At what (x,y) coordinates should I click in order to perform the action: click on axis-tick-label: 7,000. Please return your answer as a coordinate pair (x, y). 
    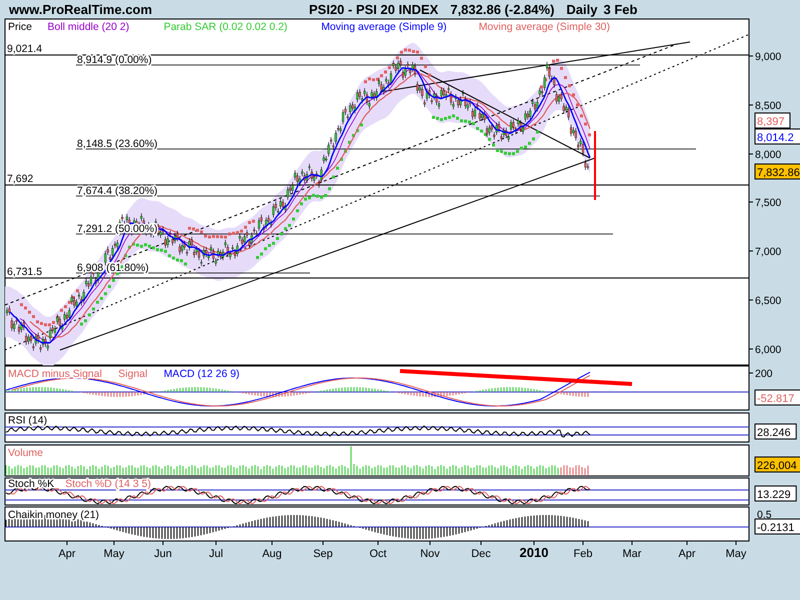
    Looking at the image, I should click on (765, 252).